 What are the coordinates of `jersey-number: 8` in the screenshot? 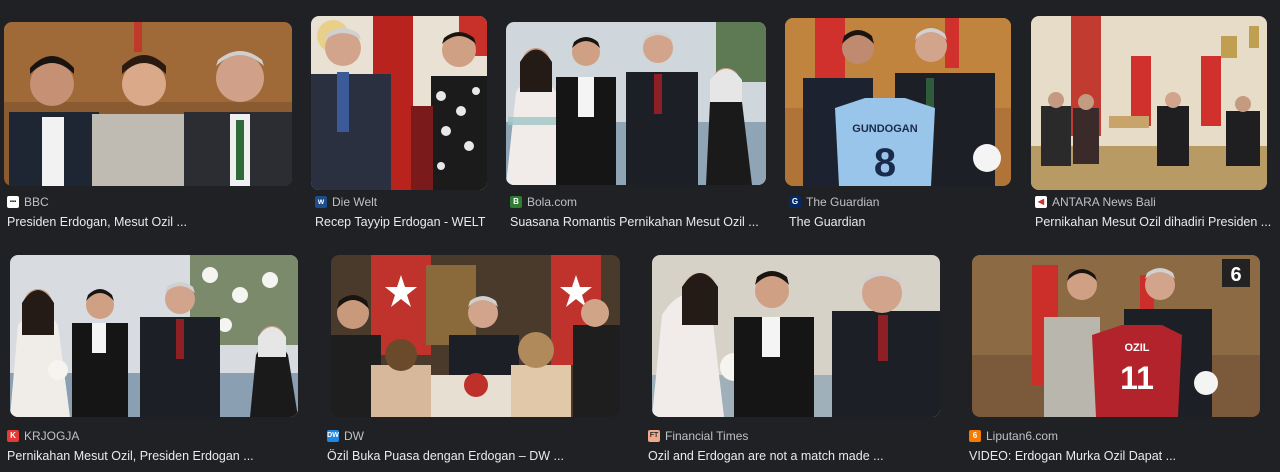 It's located at (885, 163).